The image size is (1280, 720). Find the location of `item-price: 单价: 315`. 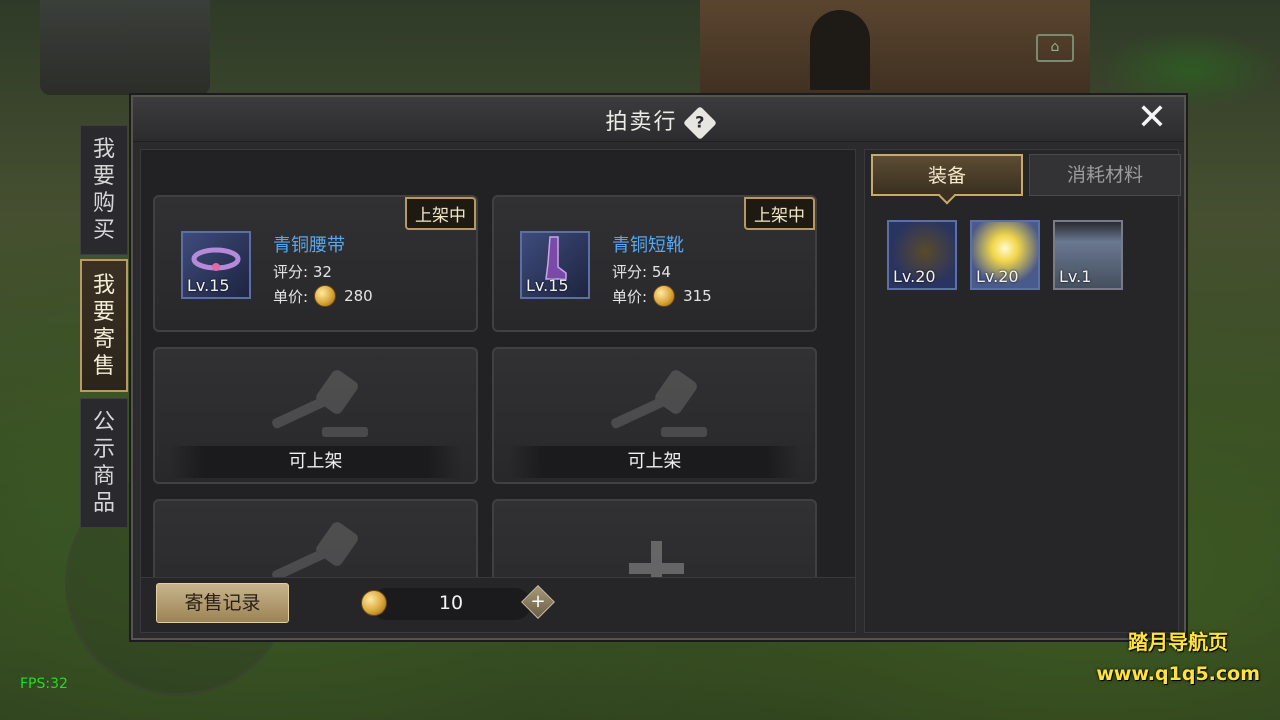

item-price: 单价: 315 is located at coordinates (662, 296).